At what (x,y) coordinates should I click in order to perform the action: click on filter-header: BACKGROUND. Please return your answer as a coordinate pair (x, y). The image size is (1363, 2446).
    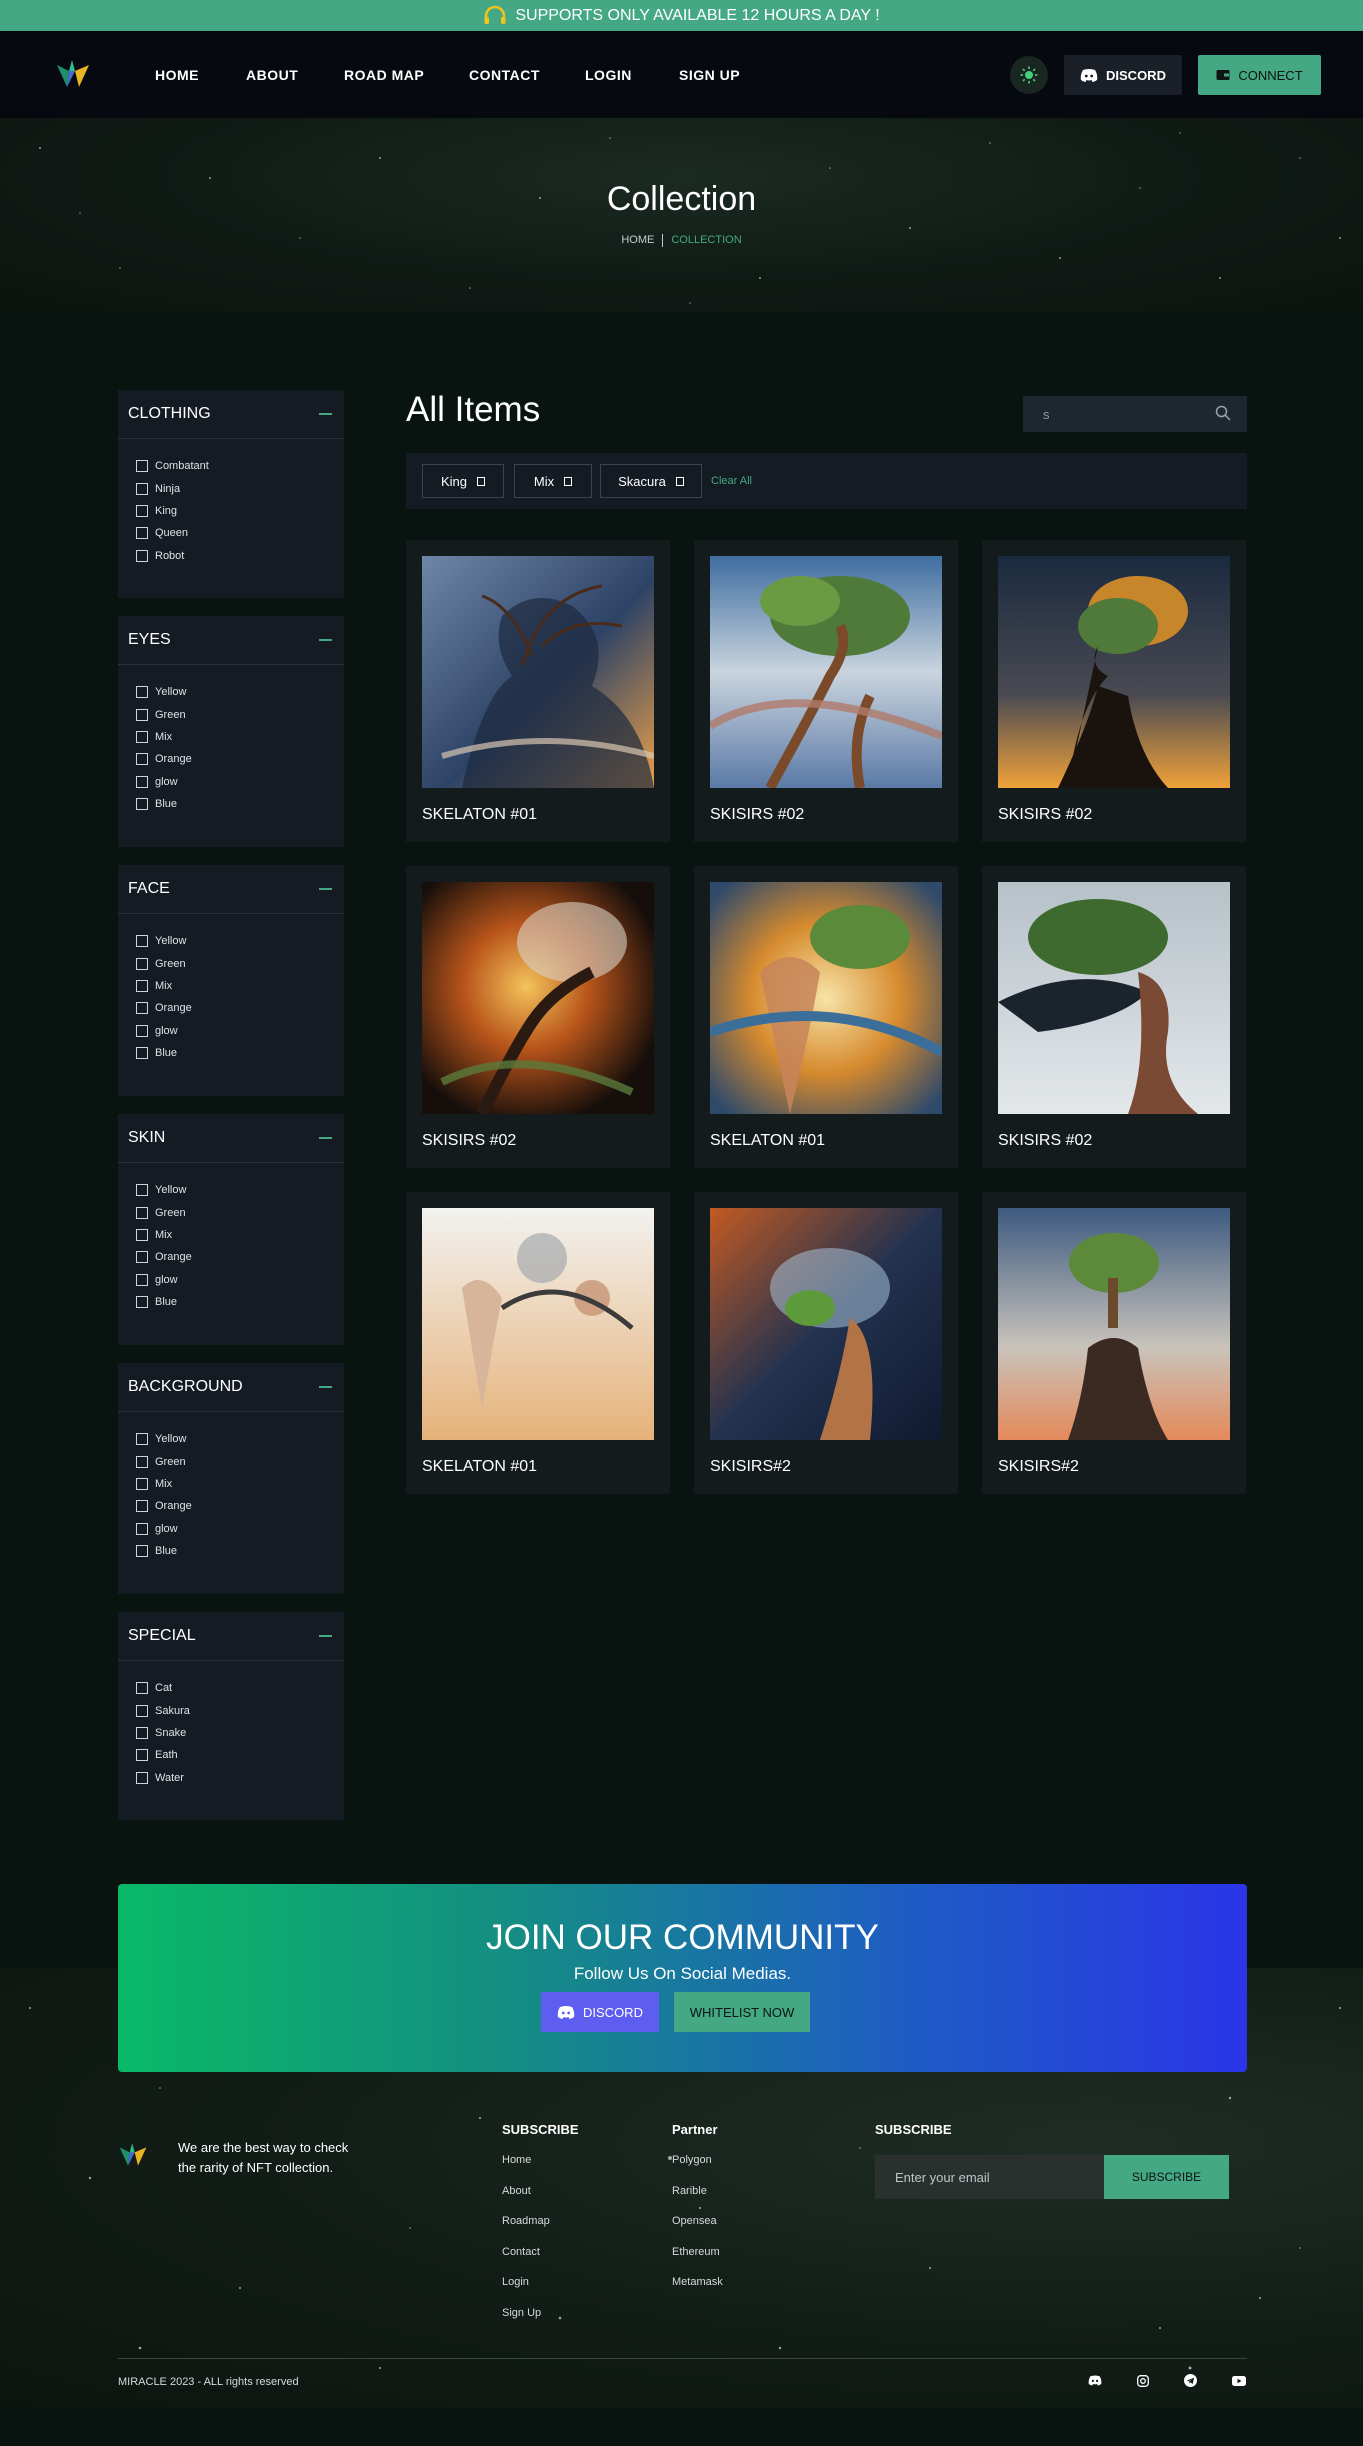
    Looking at the image, I should click on (231, 1387).